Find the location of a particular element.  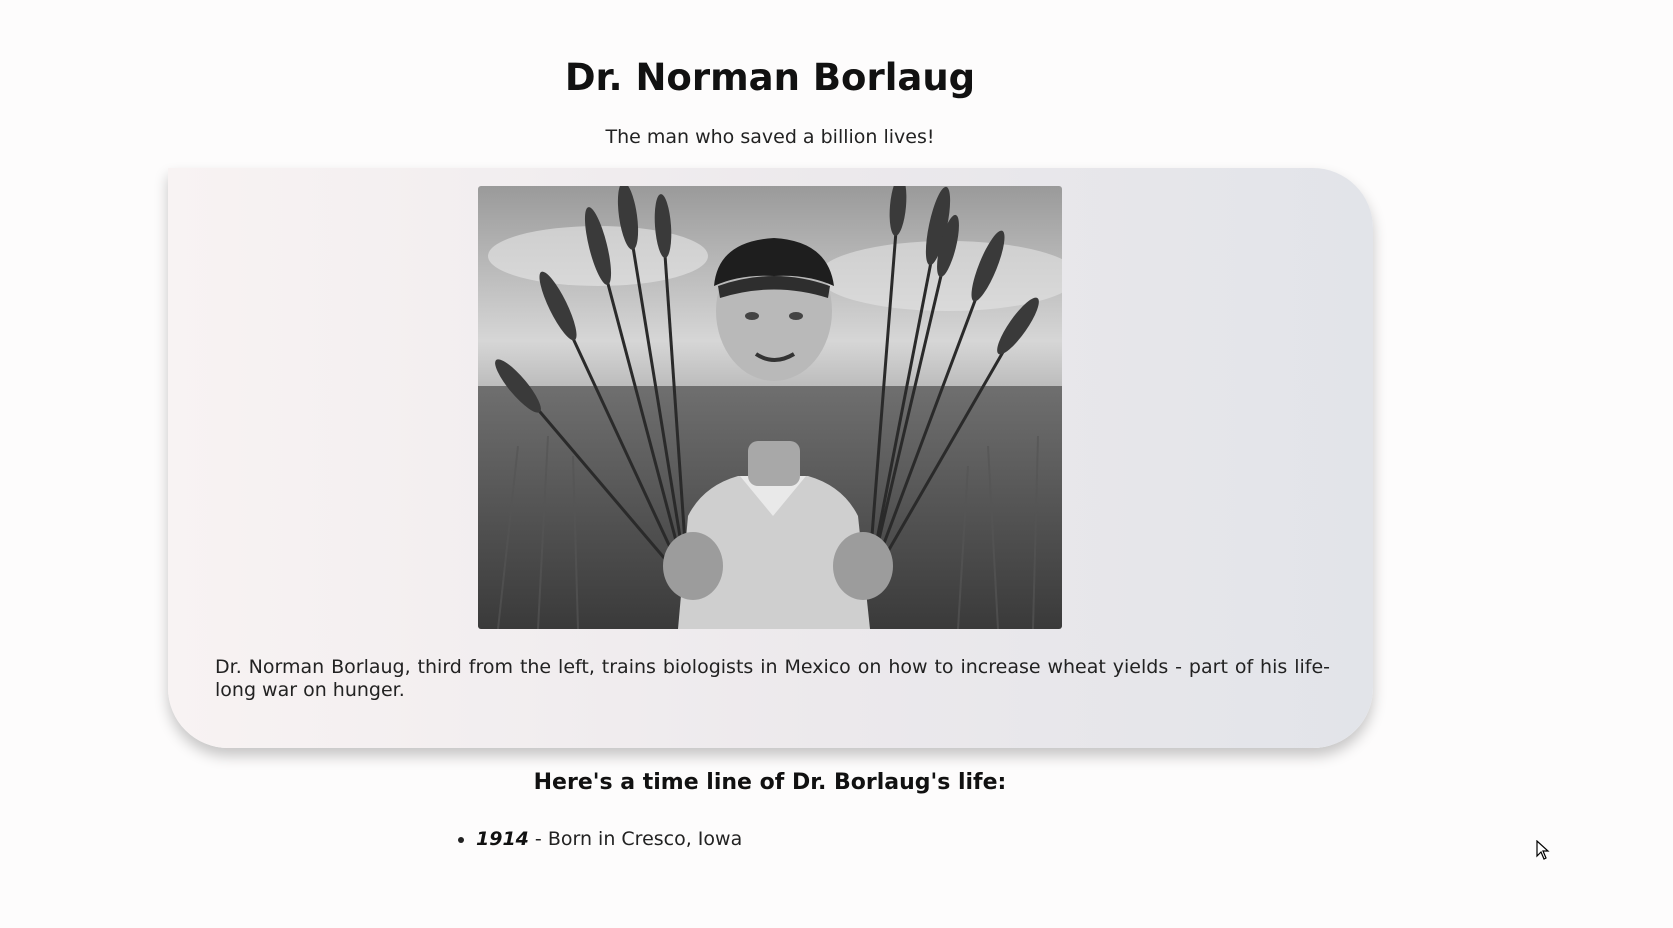

mouse-cursor-icon is located at coordinates (1543, 851).